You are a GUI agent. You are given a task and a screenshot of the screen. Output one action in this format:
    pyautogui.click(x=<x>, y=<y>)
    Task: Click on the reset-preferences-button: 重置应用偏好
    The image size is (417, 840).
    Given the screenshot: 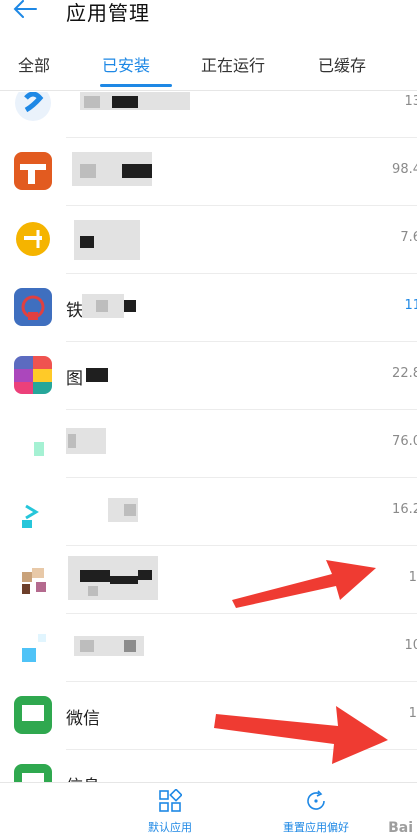 What is the action you would take?
    pyautogui.click(x=316, y=812)
    